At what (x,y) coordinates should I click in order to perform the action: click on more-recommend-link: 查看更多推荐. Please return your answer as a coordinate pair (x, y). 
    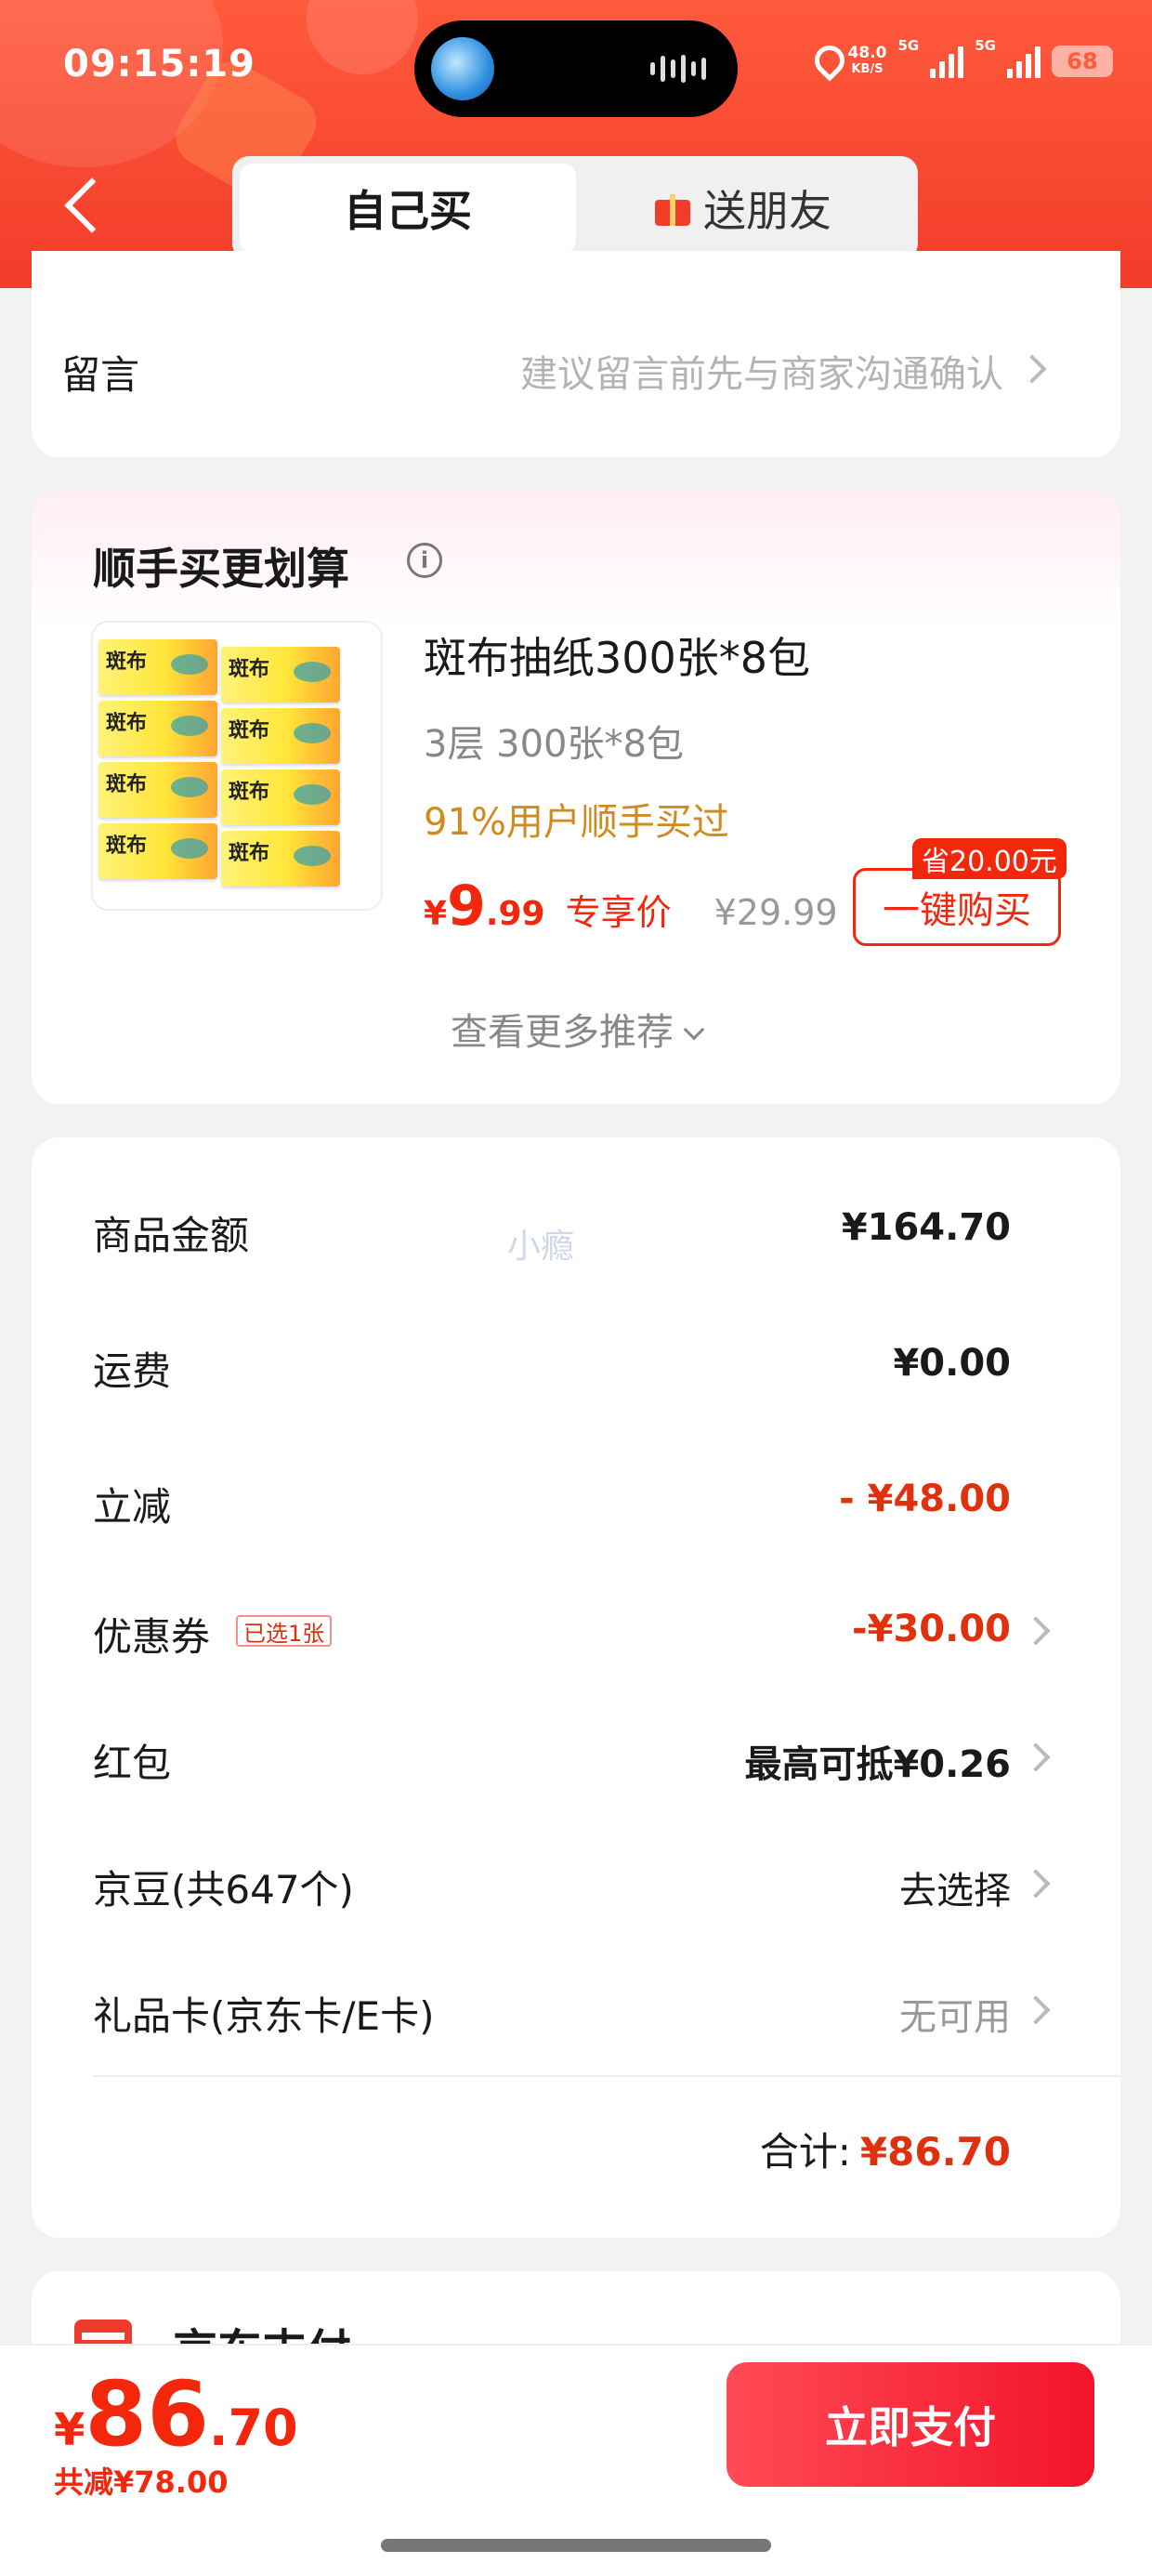
    Looking at the image, I should click on (576, 1029).